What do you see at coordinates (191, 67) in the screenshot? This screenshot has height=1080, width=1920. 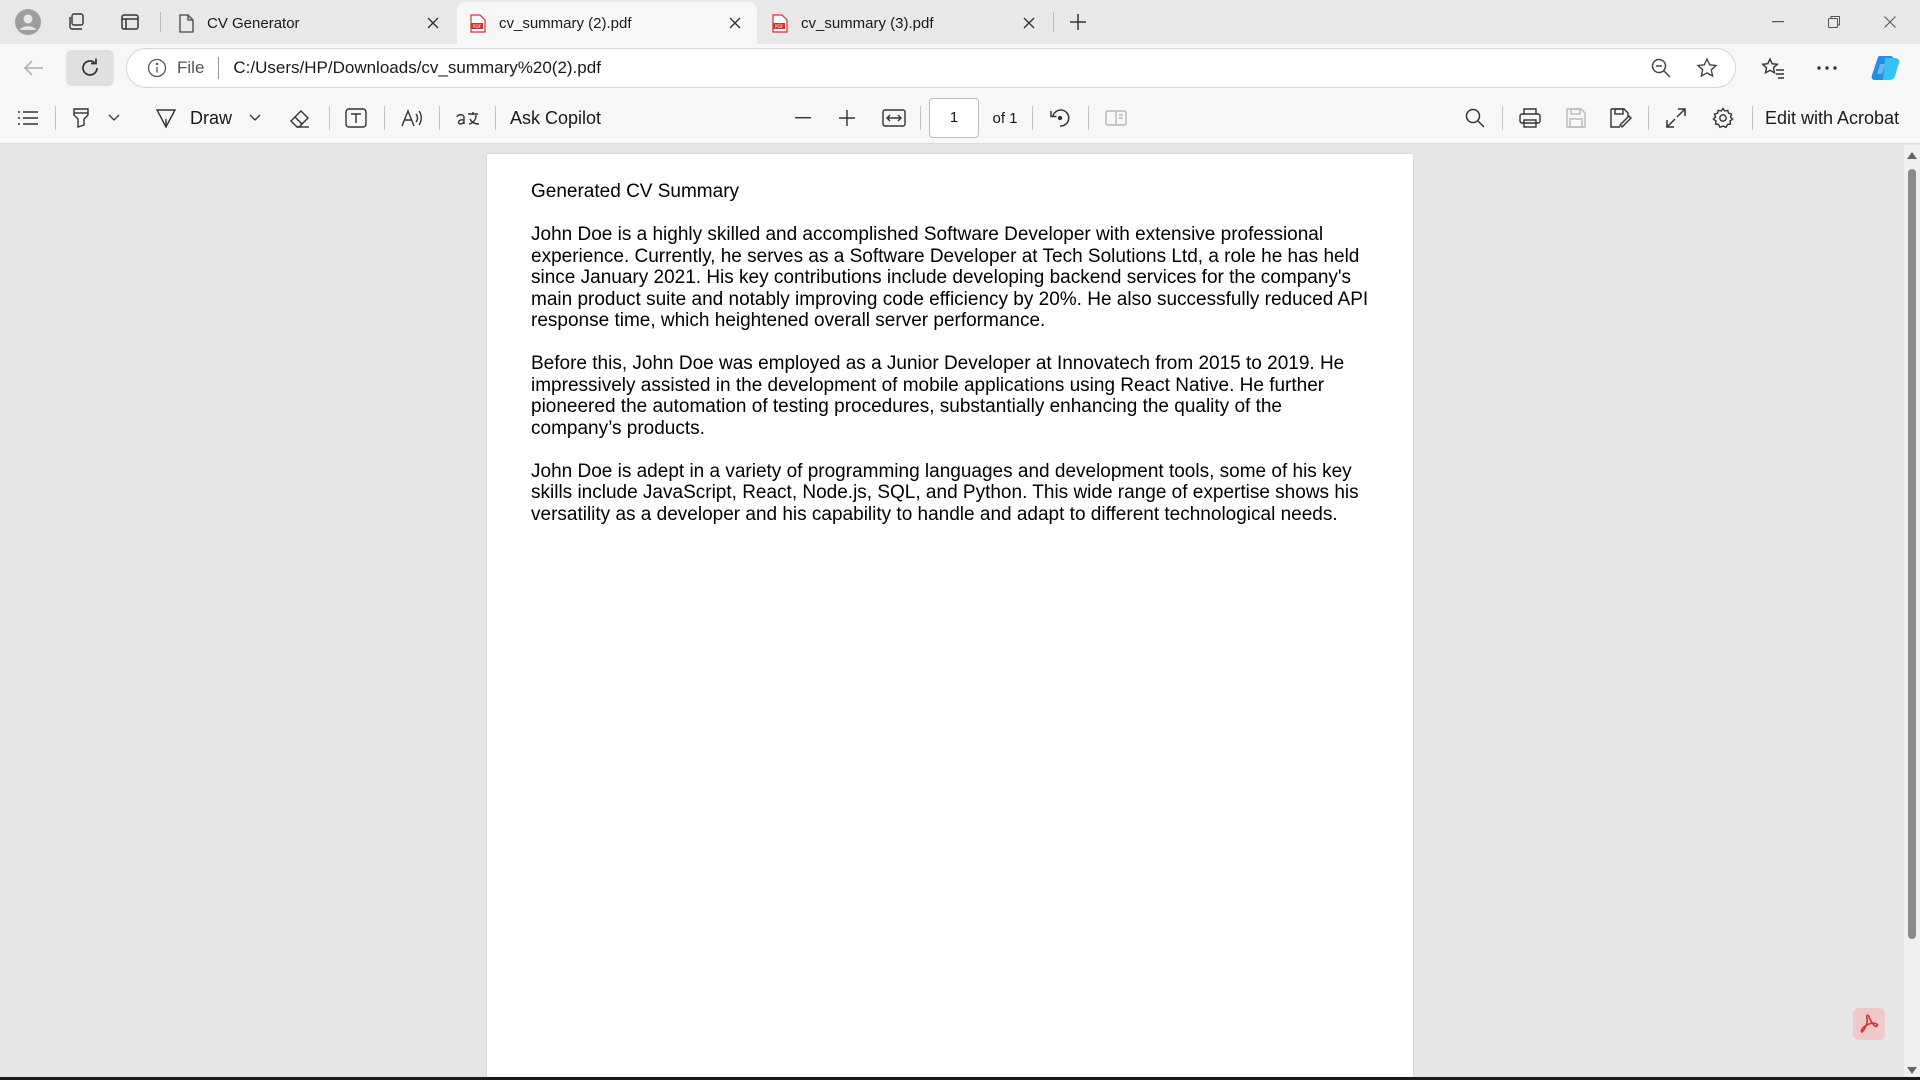 I see `scheme-label: File` at bounding box center [191, 67].